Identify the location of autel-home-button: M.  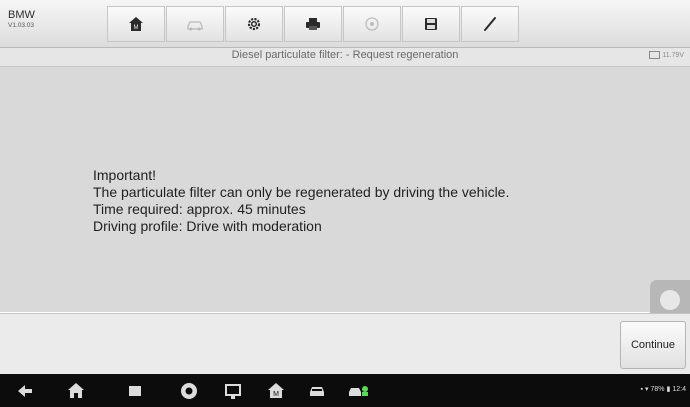
(276, 391).